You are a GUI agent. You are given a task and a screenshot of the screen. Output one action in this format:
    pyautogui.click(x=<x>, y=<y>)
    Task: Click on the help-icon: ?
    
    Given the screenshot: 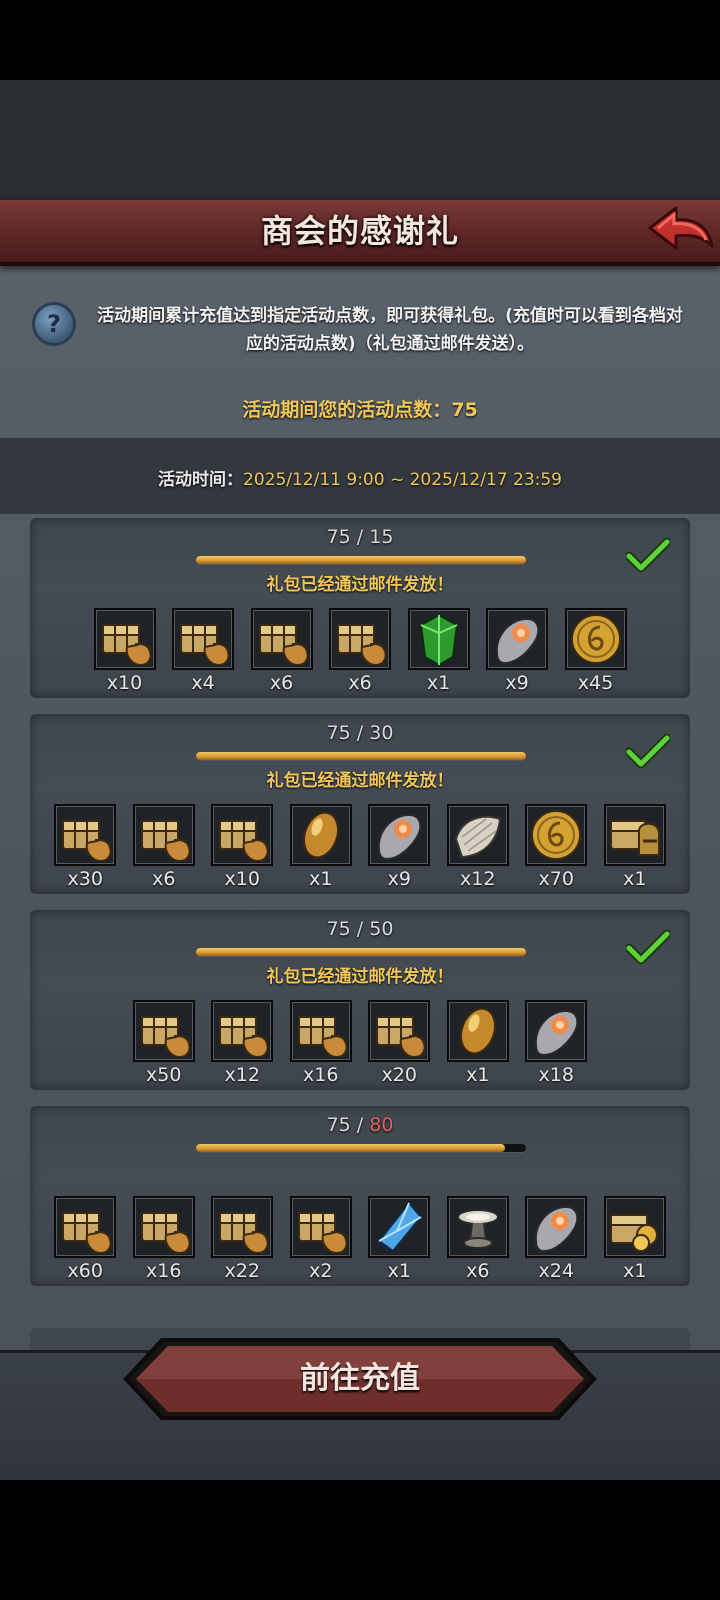 What is the action you would take?
    pyautogui.click(x=54, y=324)
    